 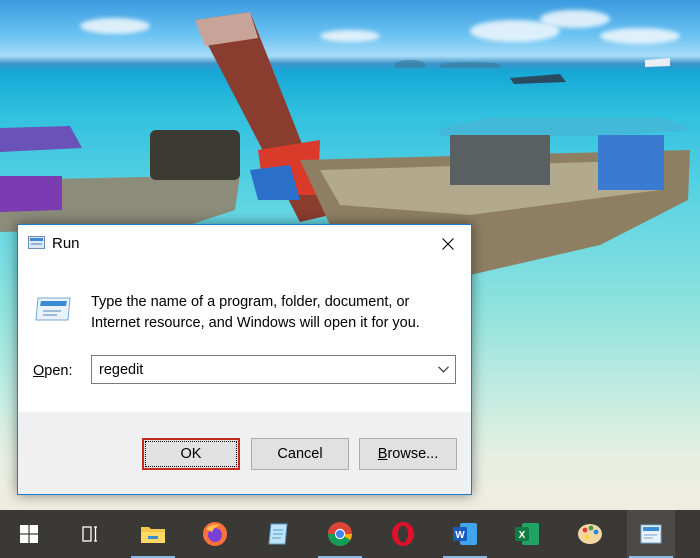 What do you see at coordinates (53, 371) in the screenshot?
I see `open-label: Open:` at bounding box center [53, 371].